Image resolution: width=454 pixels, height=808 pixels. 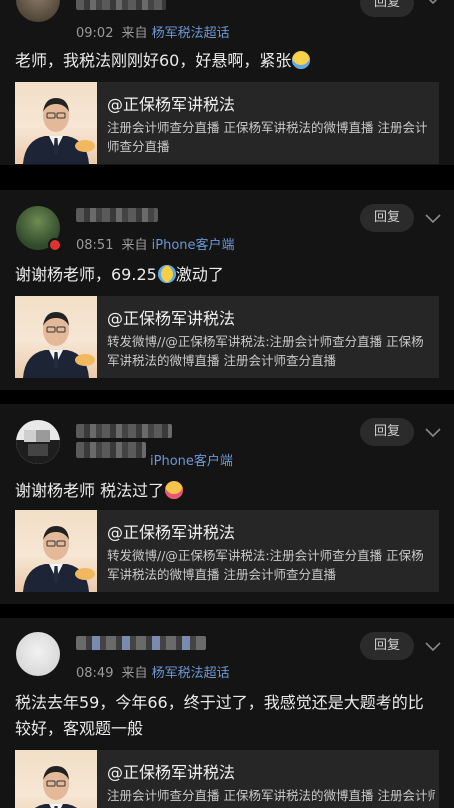 I want to click on comment-text-body: 税法去年59，今年66，终于过了，我感觉还是大题考的比较好，客观题一般, so click(x=219, y=715).